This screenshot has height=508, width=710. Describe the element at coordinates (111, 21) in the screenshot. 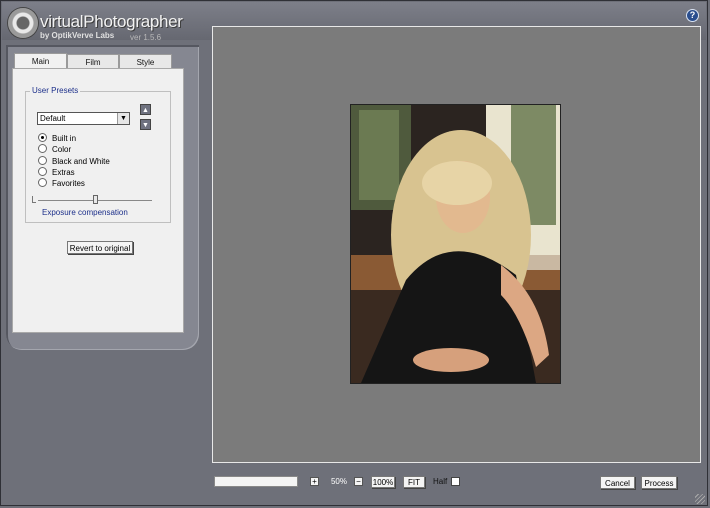

I see `app-title: virtualPhotographer` at that location.